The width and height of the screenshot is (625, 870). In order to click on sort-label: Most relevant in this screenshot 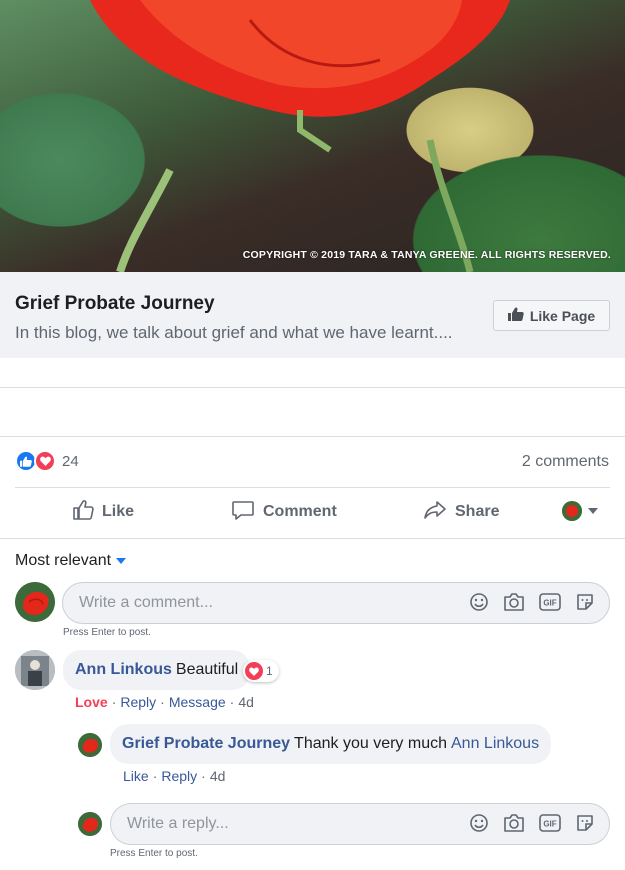, I will do `click(63, 560)`.